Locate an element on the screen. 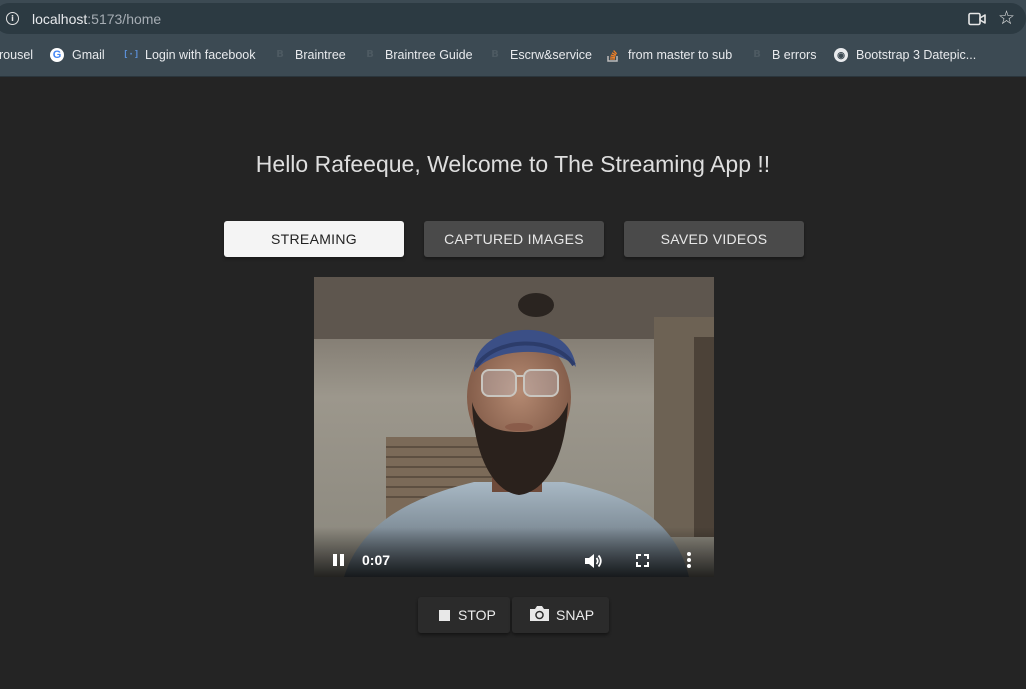 The image size is (1026, 689). stop-label: STOP is located at coordinates (477, 615).